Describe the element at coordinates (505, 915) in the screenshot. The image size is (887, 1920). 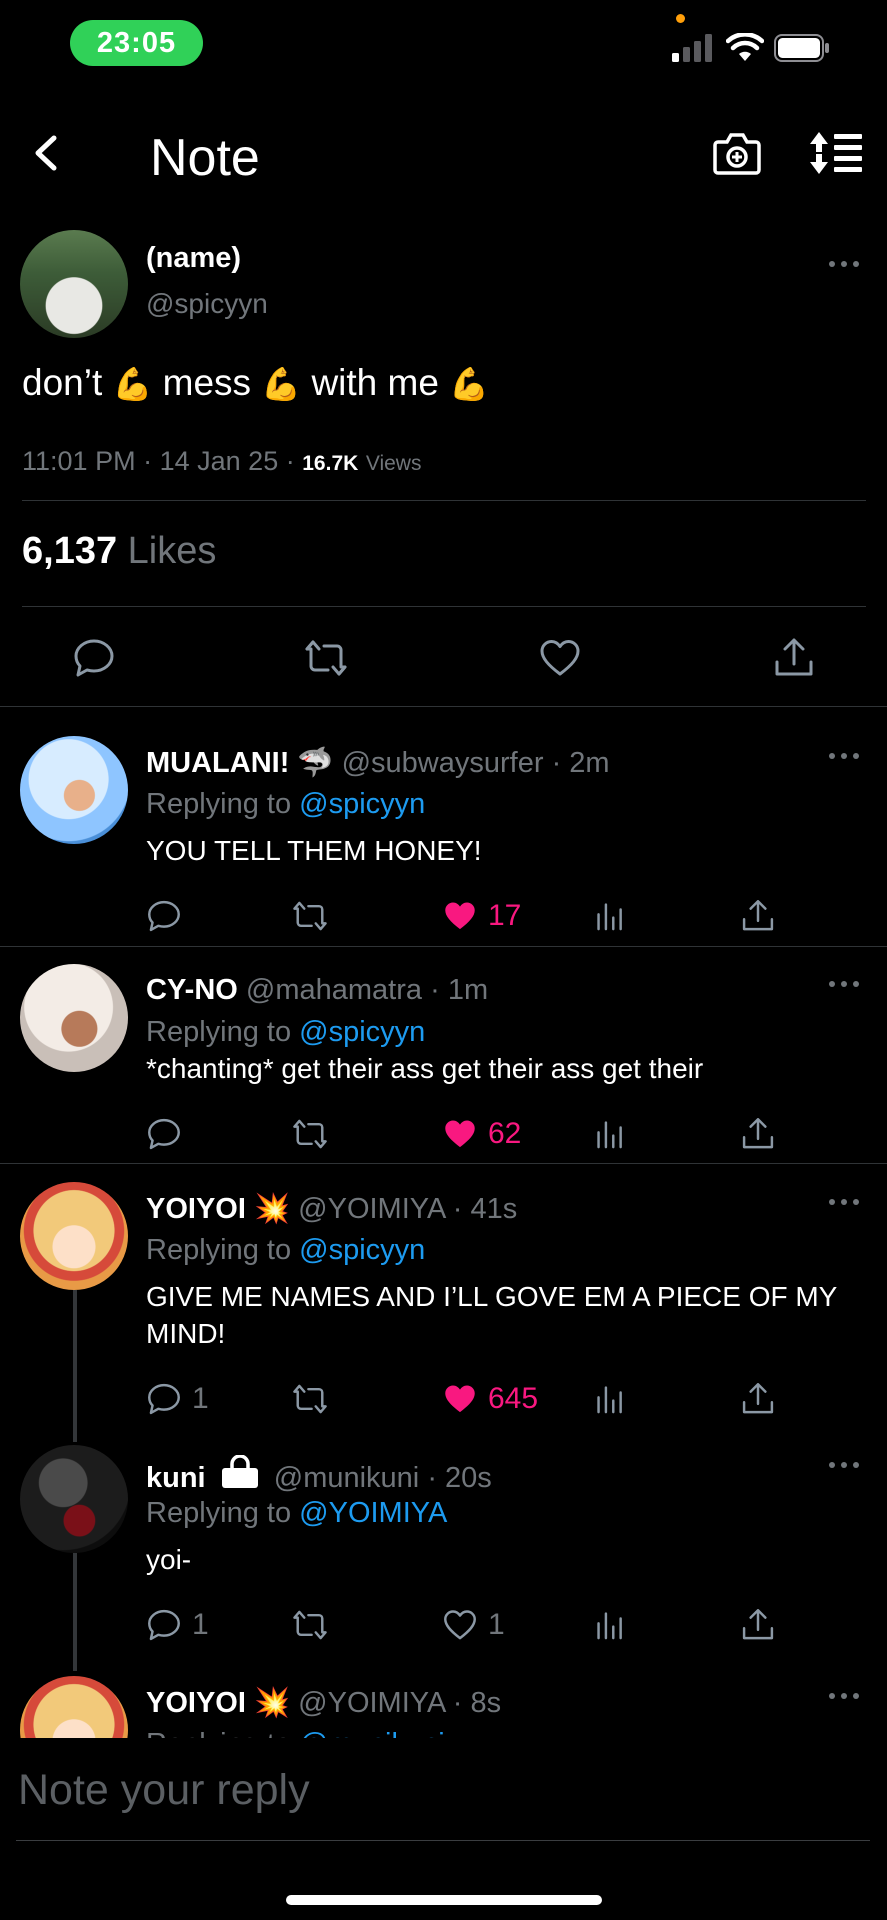
I see `like-count: 17` at that location.